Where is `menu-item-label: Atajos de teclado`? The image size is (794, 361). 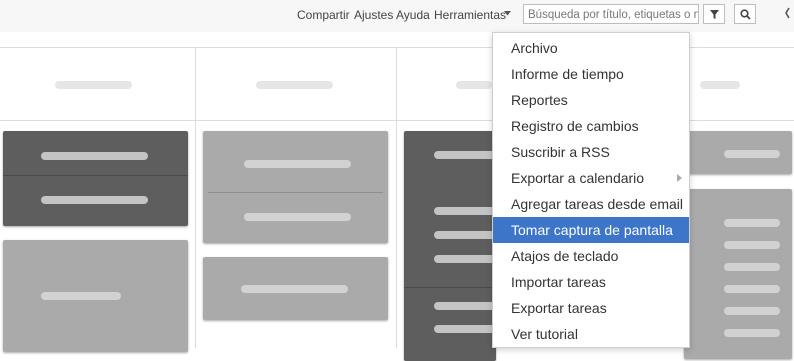
menu-item-label: Atajos de teclado is located at coordinates (565, 256).